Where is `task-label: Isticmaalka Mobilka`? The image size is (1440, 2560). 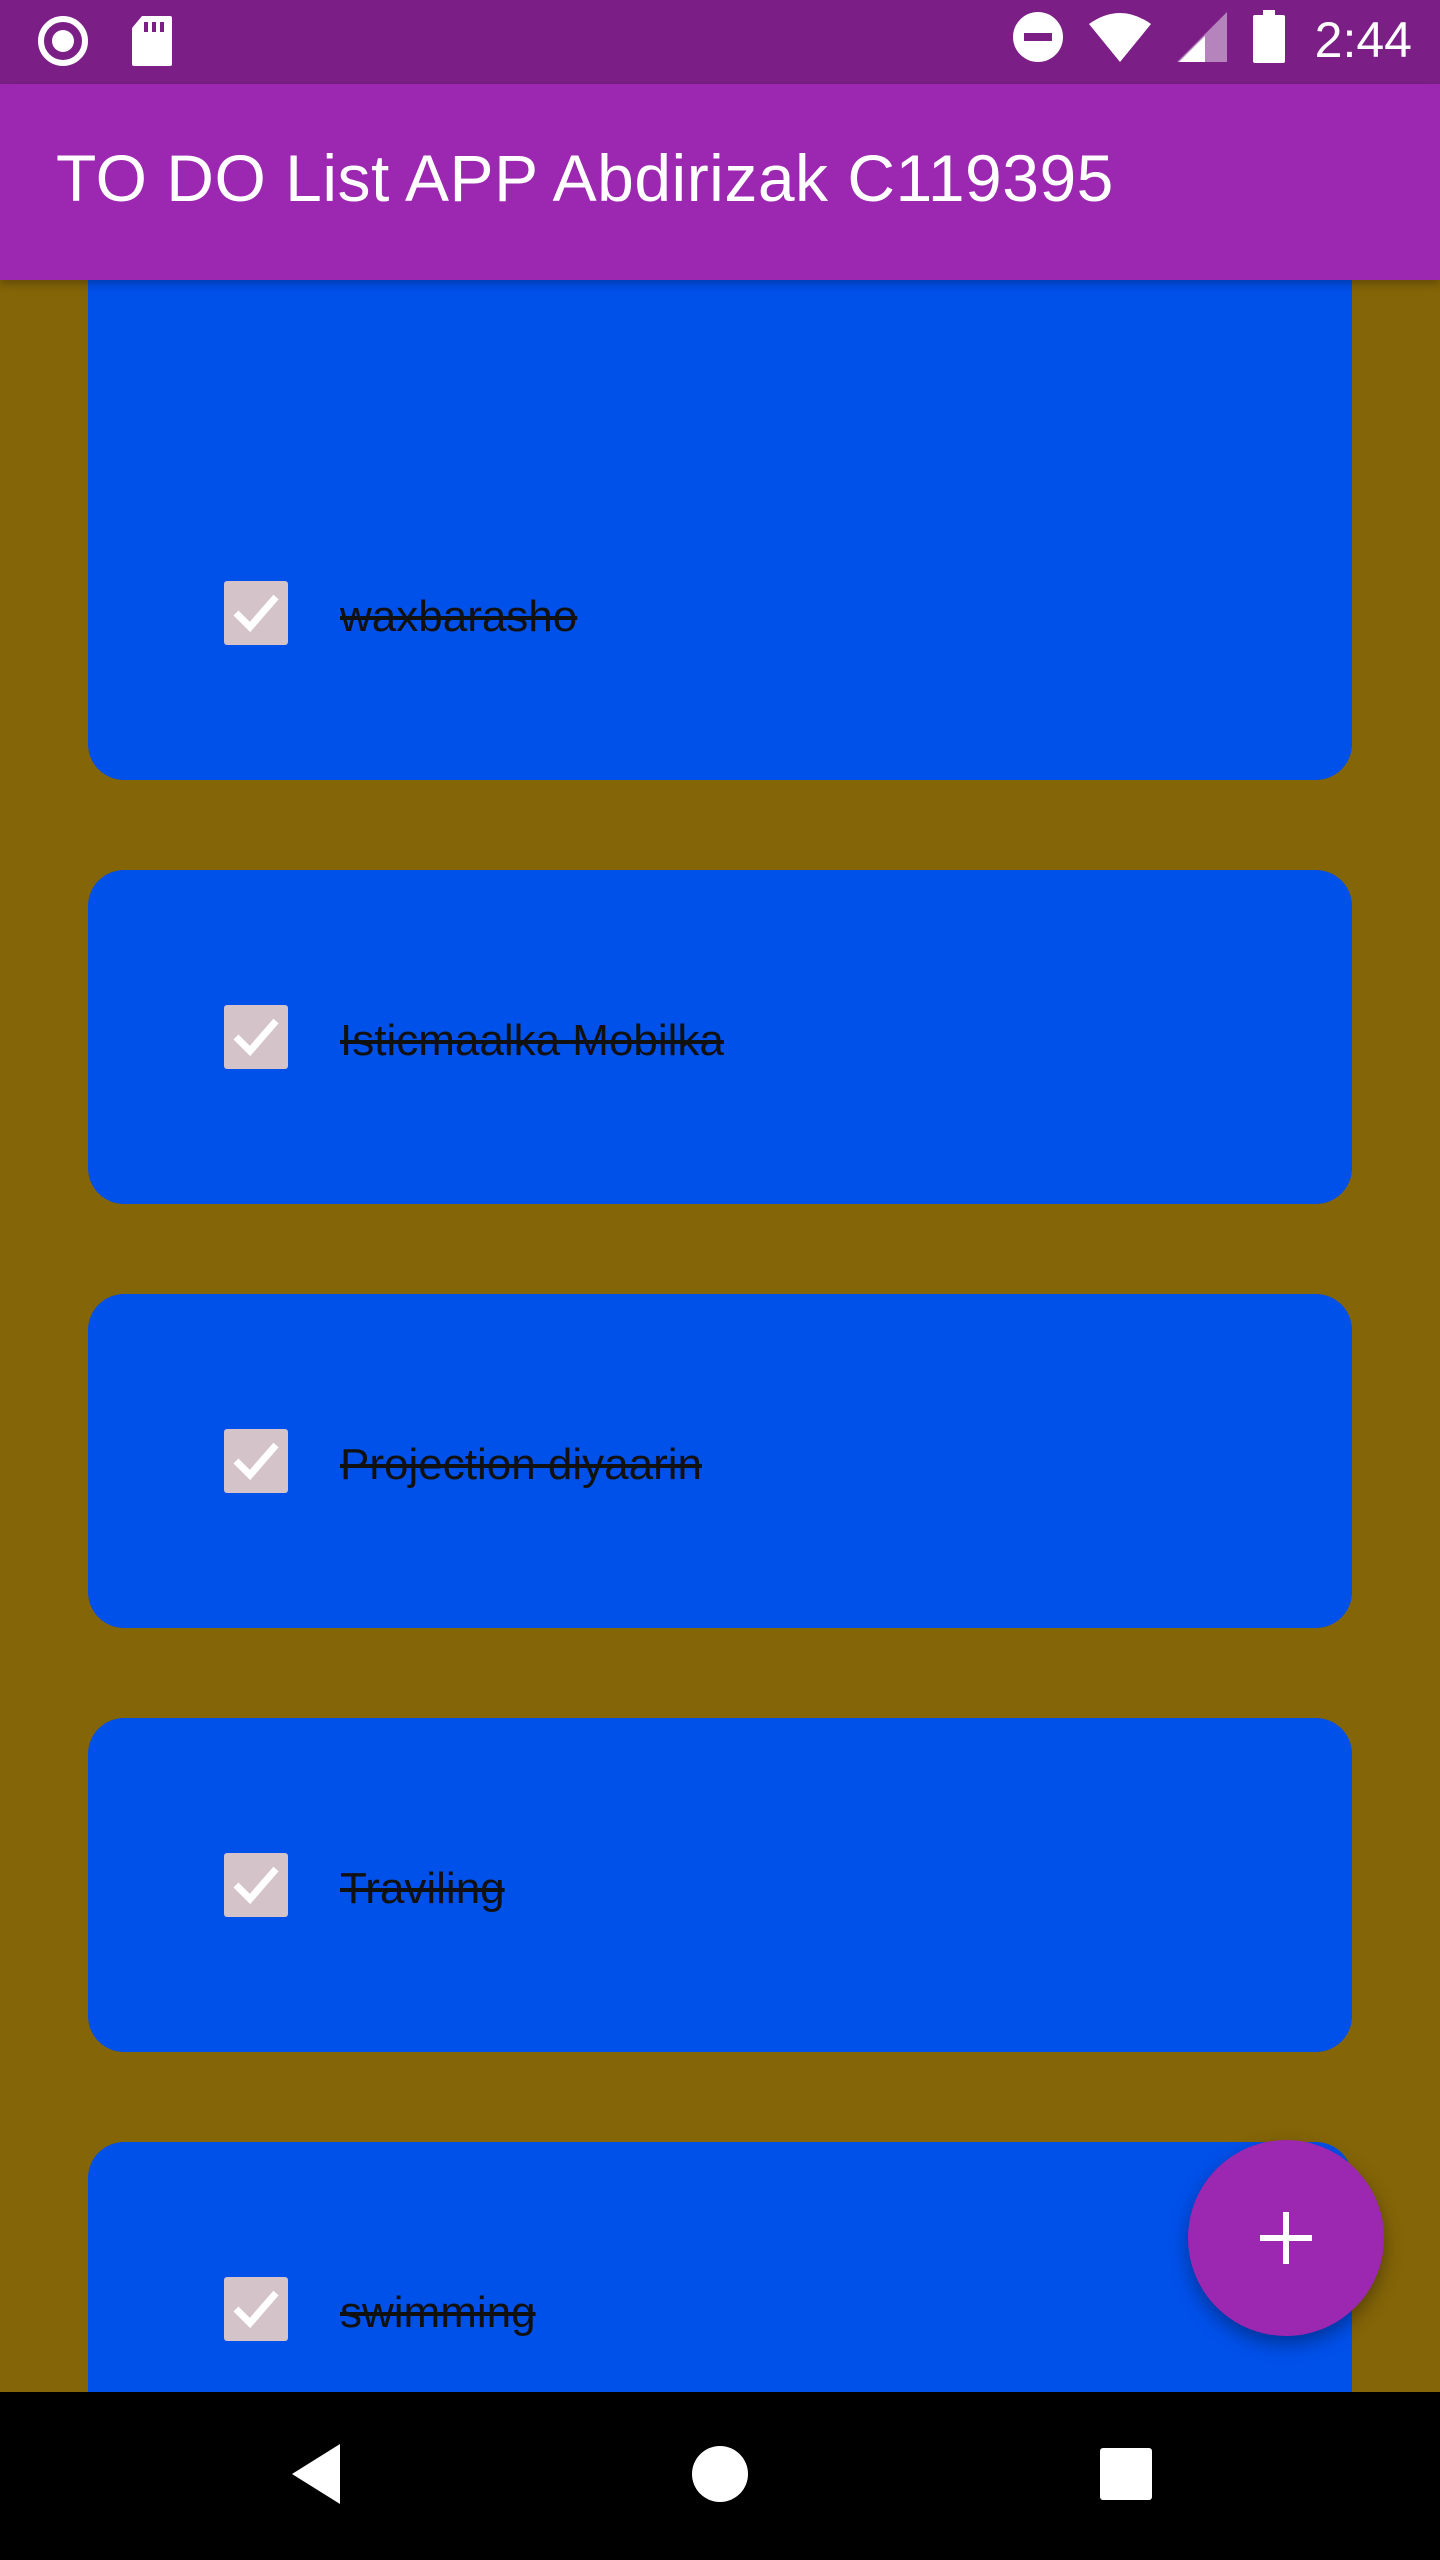
task-label: Isticmaalka Mobilka is located at coordinates (532, 1040).